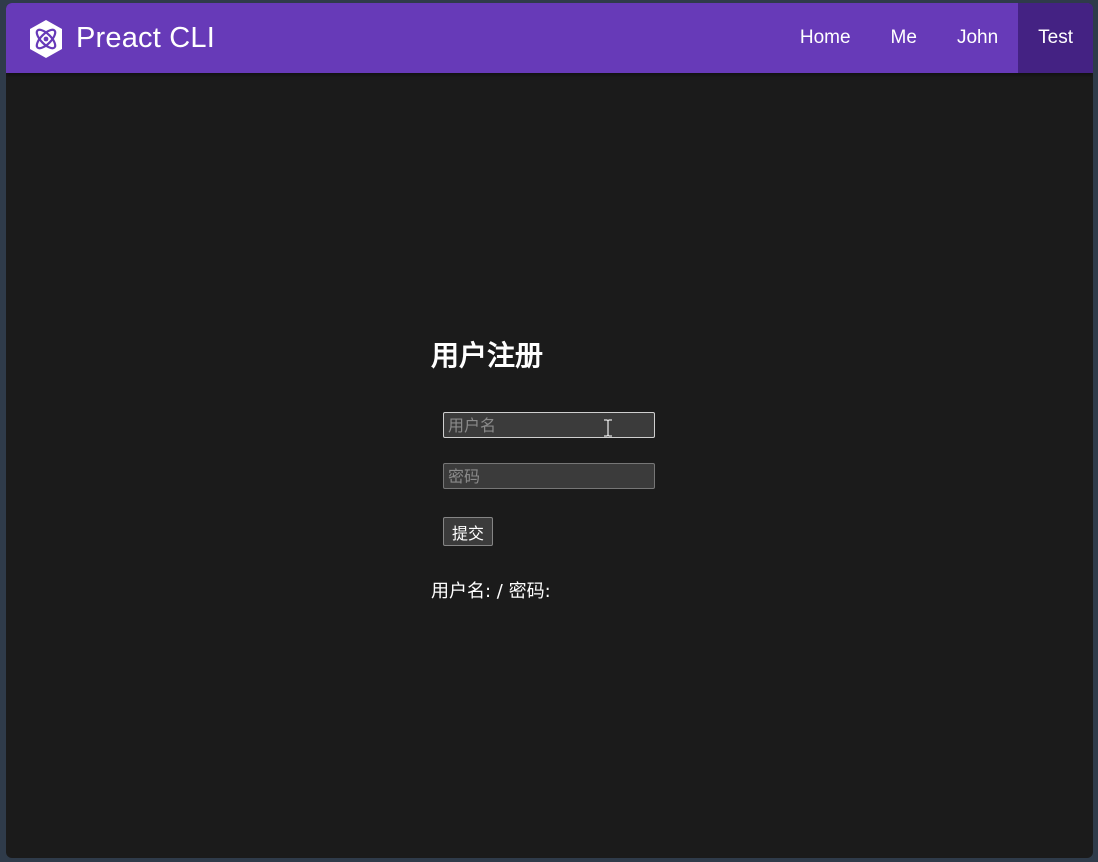 The height and width of the screenshot is (862, 1098). I want to click on submit-button: 提交, so click(468, 531).